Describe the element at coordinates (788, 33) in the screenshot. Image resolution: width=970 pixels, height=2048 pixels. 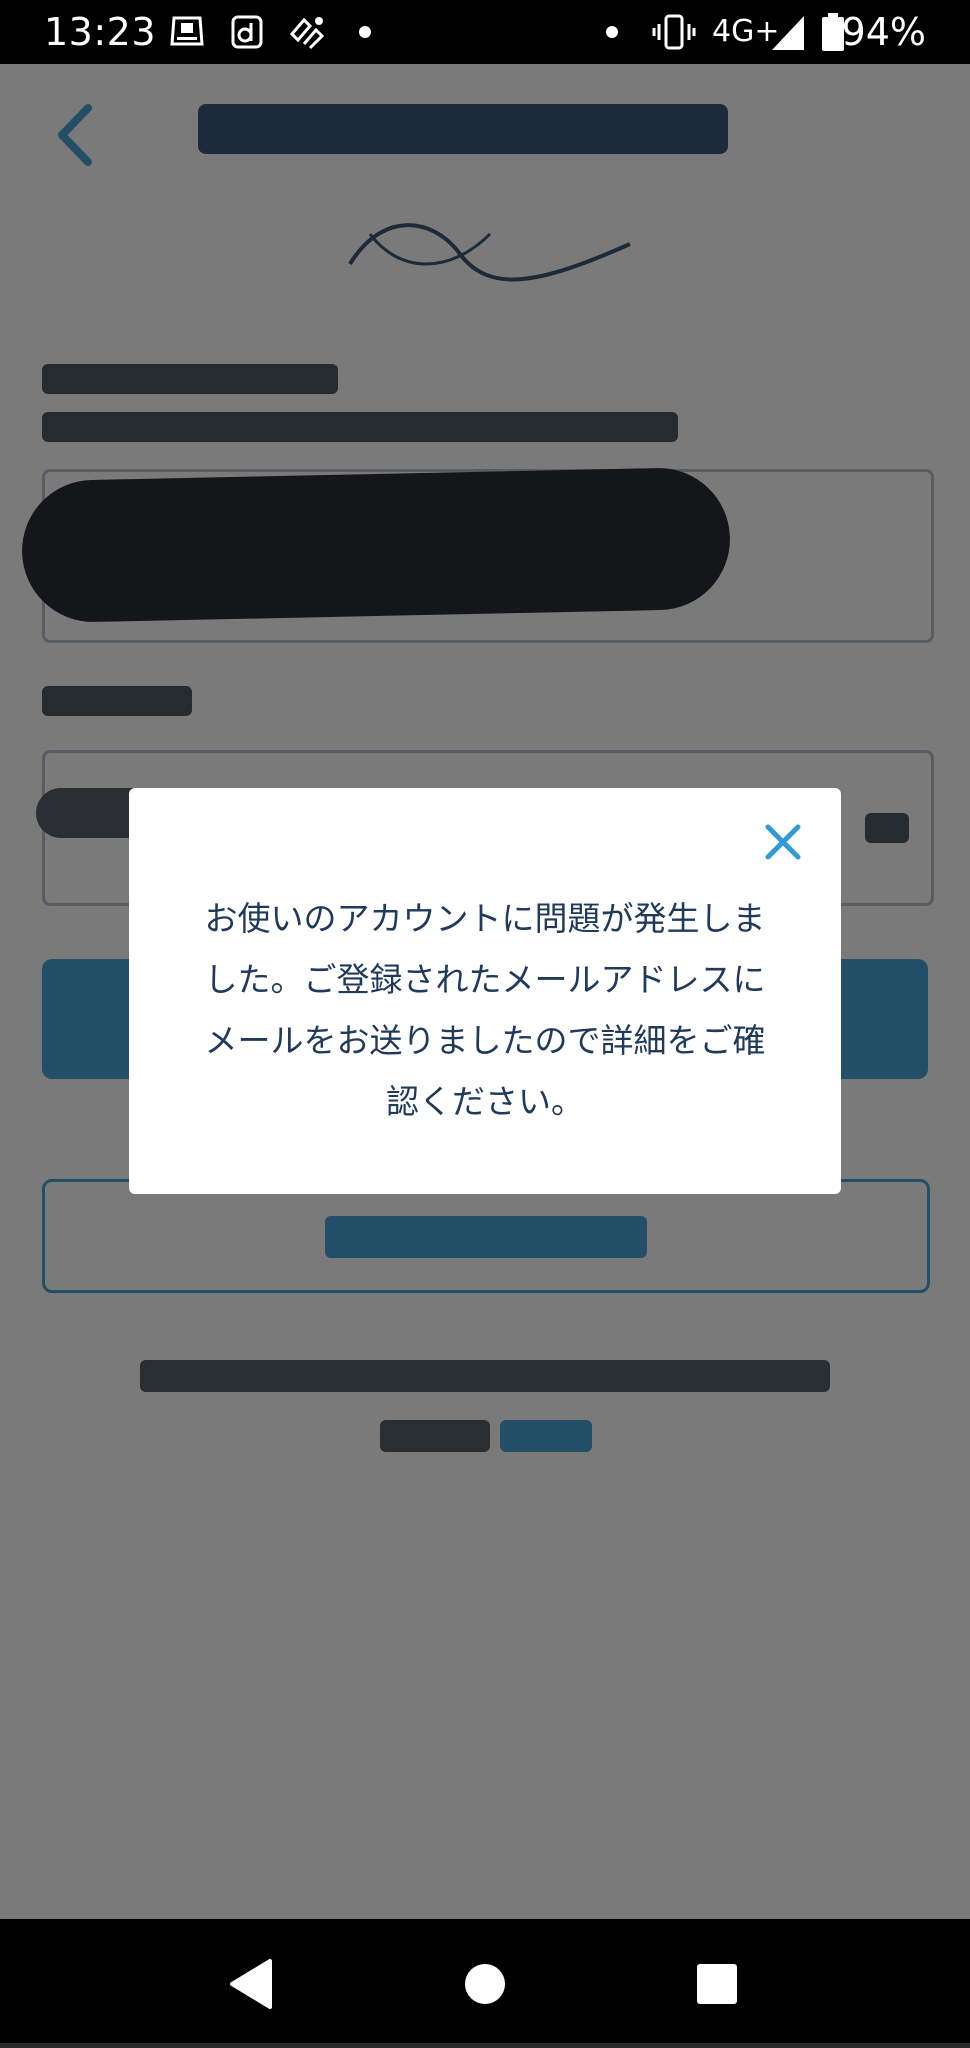
I see `signal-icon` at that location.